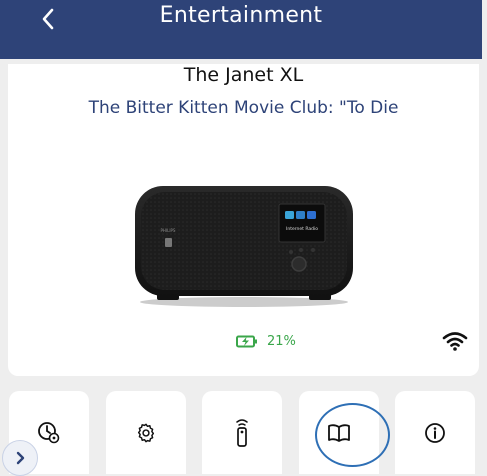  I want to click on device-screen-label: Internet Radio, so click(302, 229).